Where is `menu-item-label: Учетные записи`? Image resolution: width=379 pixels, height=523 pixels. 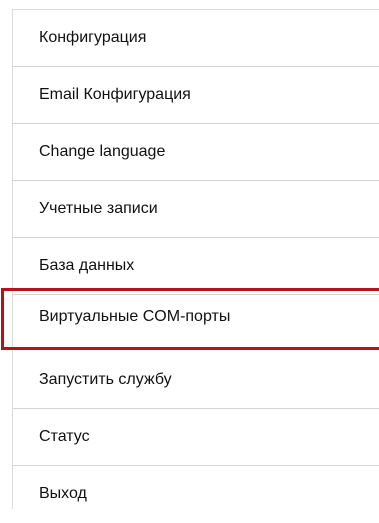
menu-item-label: Учетные записи is located at coordinates (98, 208).